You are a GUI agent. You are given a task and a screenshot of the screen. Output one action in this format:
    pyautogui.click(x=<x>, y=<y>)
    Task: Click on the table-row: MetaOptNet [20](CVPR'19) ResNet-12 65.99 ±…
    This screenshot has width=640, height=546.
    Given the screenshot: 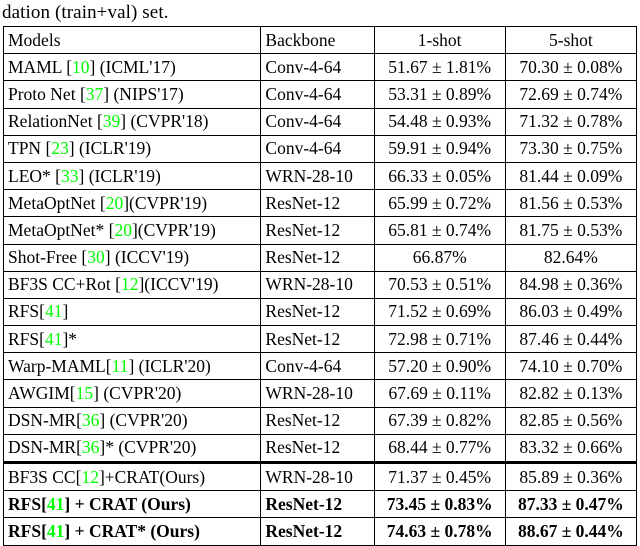 What is the action you would take?
    pyautogui.click(x=320, y=203)
    